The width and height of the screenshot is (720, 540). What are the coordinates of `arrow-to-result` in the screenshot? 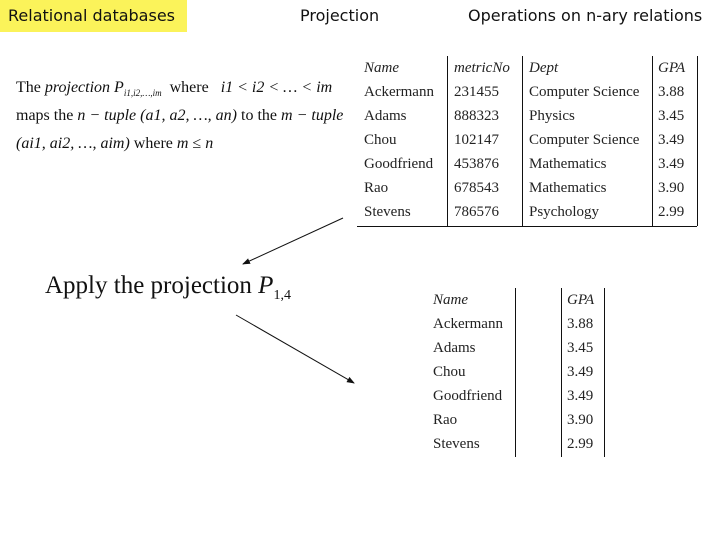 It's located at (295, 349).